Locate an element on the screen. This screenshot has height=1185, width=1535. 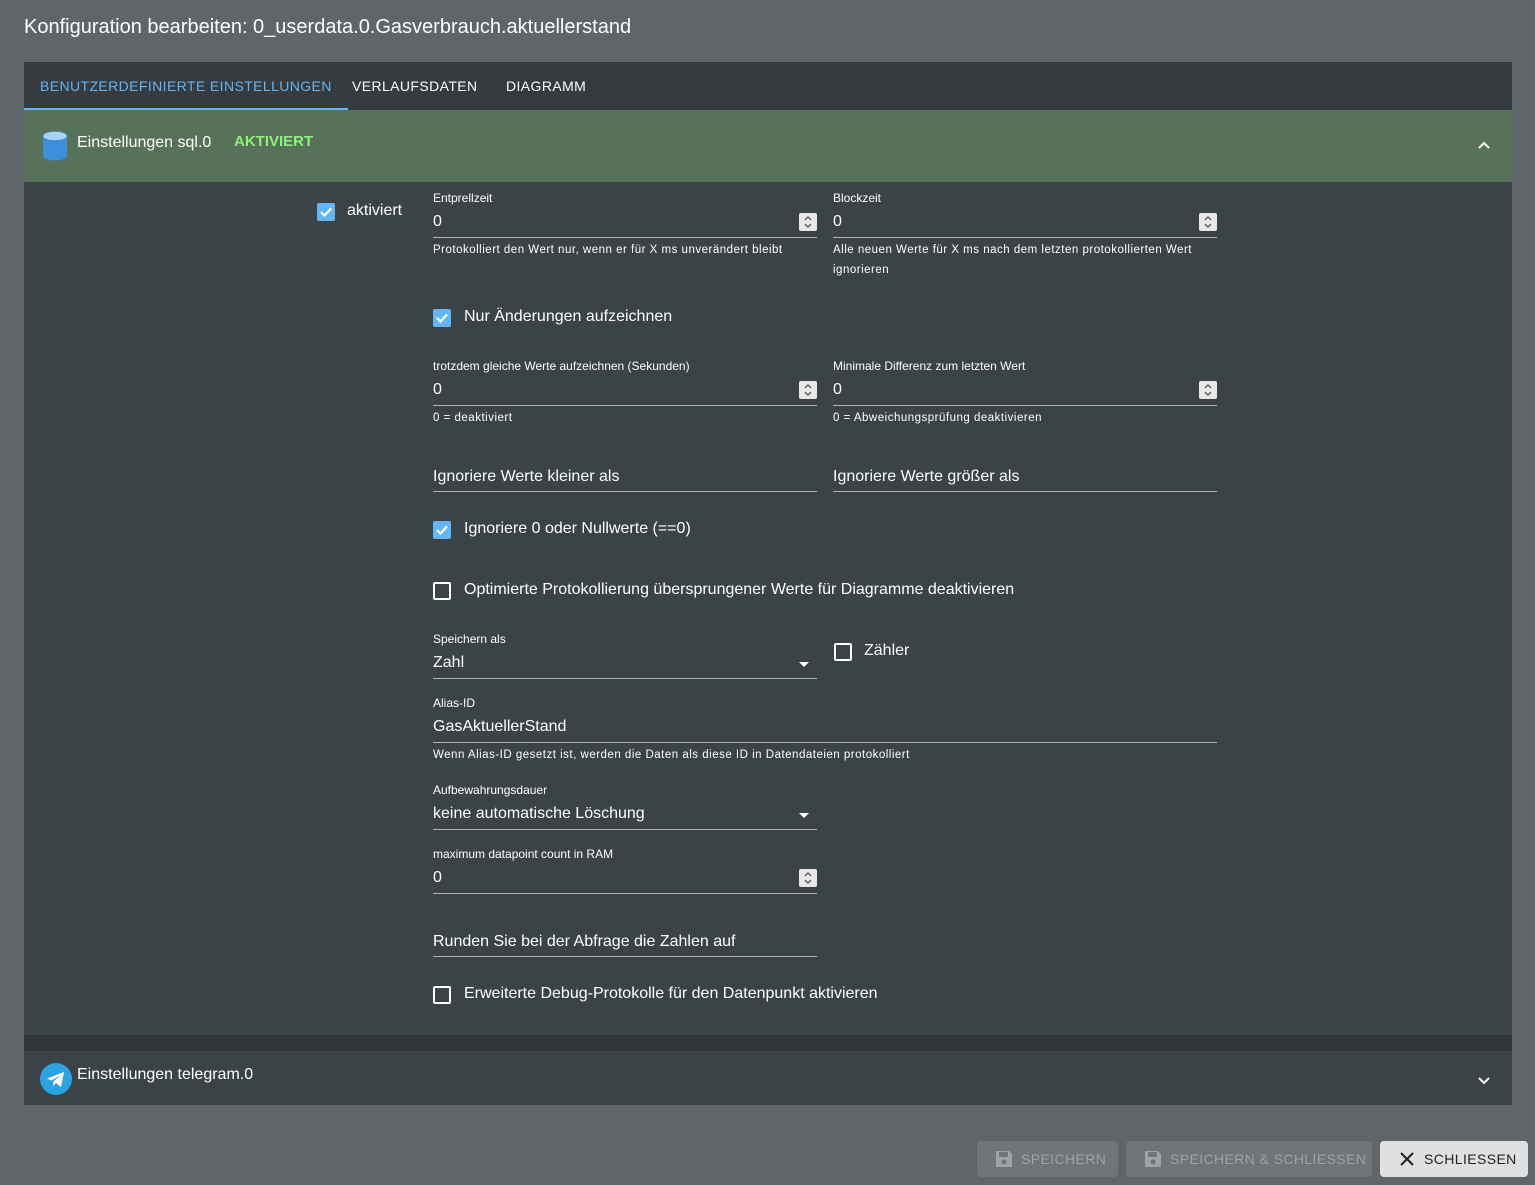
debug-checkbox is located at coordinates (442, 995).